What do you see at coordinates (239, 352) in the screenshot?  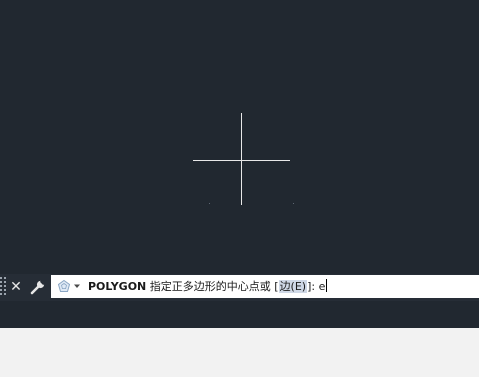 I see `bottom-panel` at bounding box center [239, 352].